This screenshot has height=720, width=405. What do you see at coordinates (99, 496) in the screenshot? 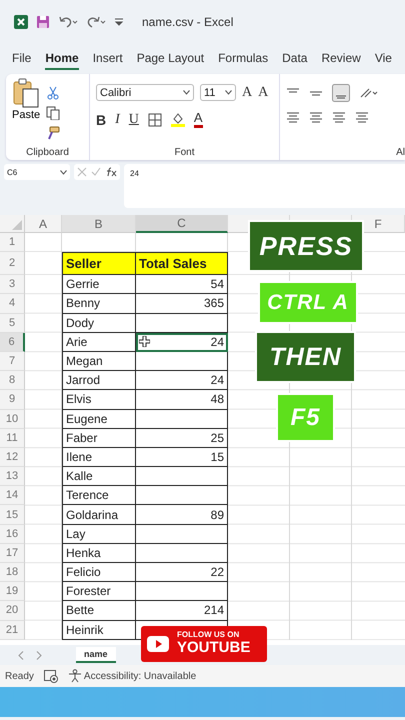
I see `table-cell: Terence` at bounding box center [99, 496].